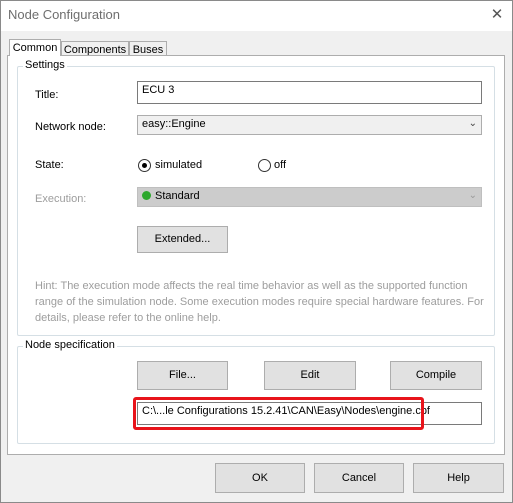 Image resolution: width=513 pixels, height=503 pixels. I want to click on cancel-button: Cancel, so click(359, 478).